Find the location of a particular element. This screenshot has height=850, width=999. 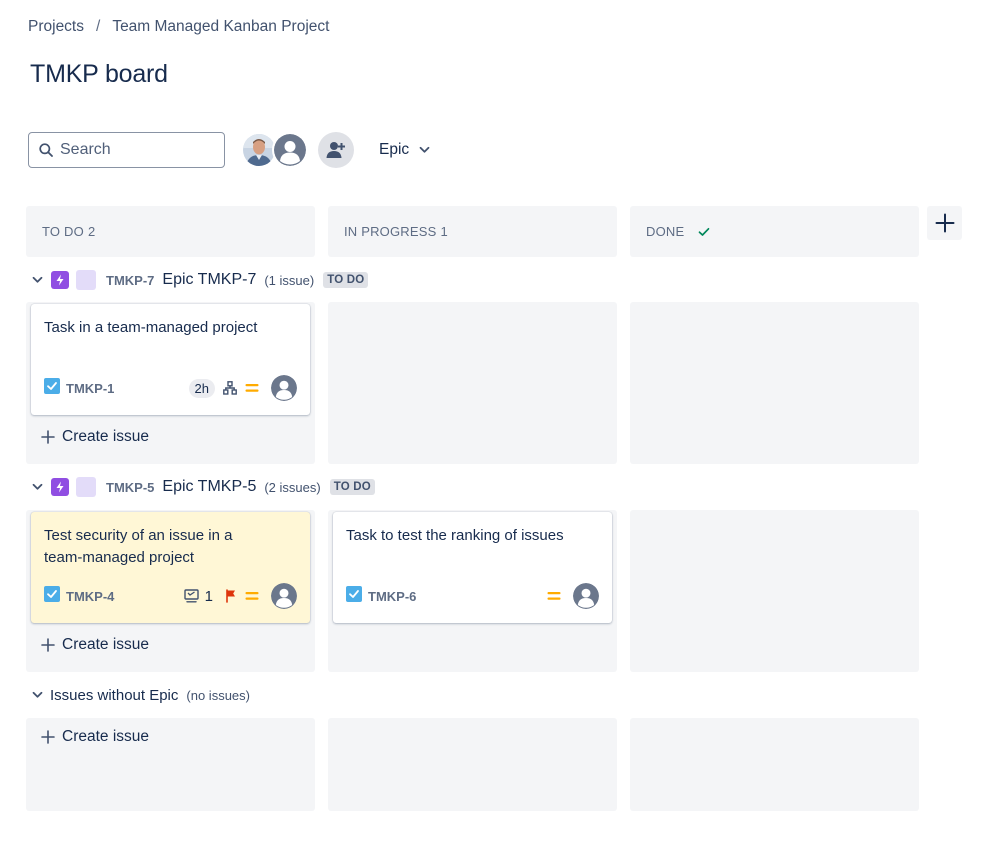

card-summary: Task in a team-managed project is located at coordinates (151, 327).